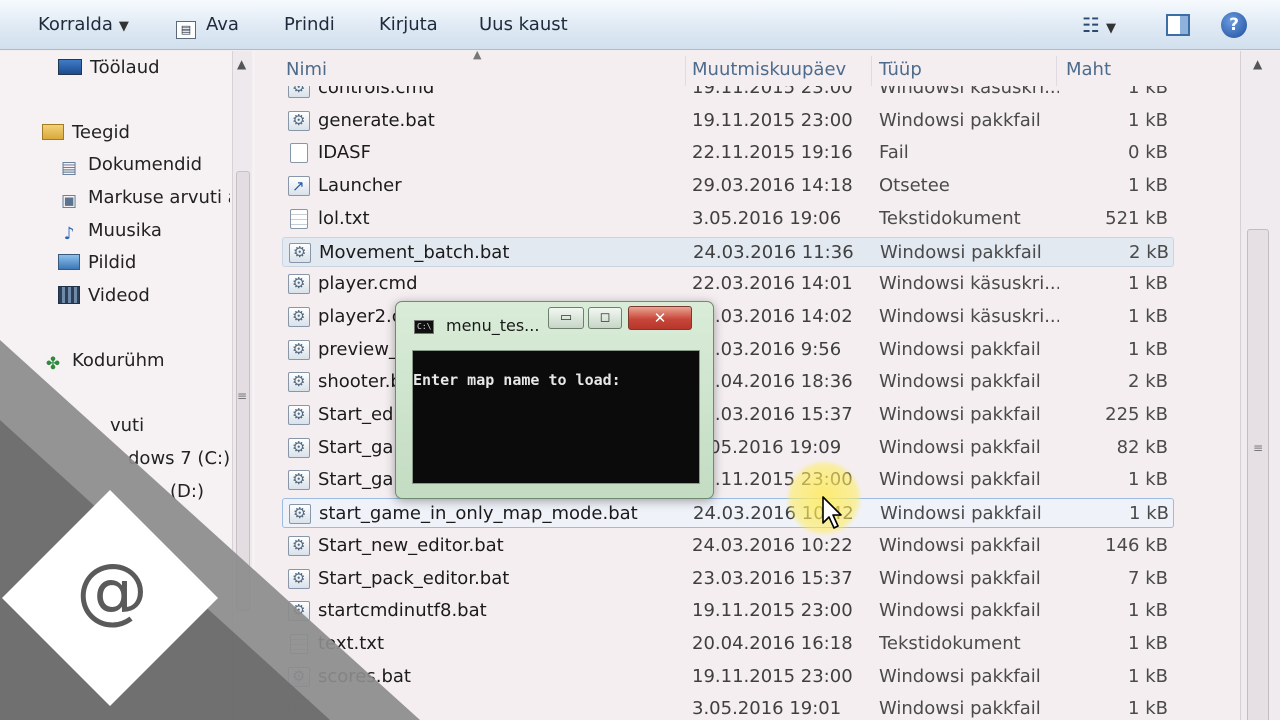 This screenshot has width=1280, height=720. Describe the element at coordinates (1258, 474) in the screenshot. I see `file-list-scrollbar-thumb` at that location.